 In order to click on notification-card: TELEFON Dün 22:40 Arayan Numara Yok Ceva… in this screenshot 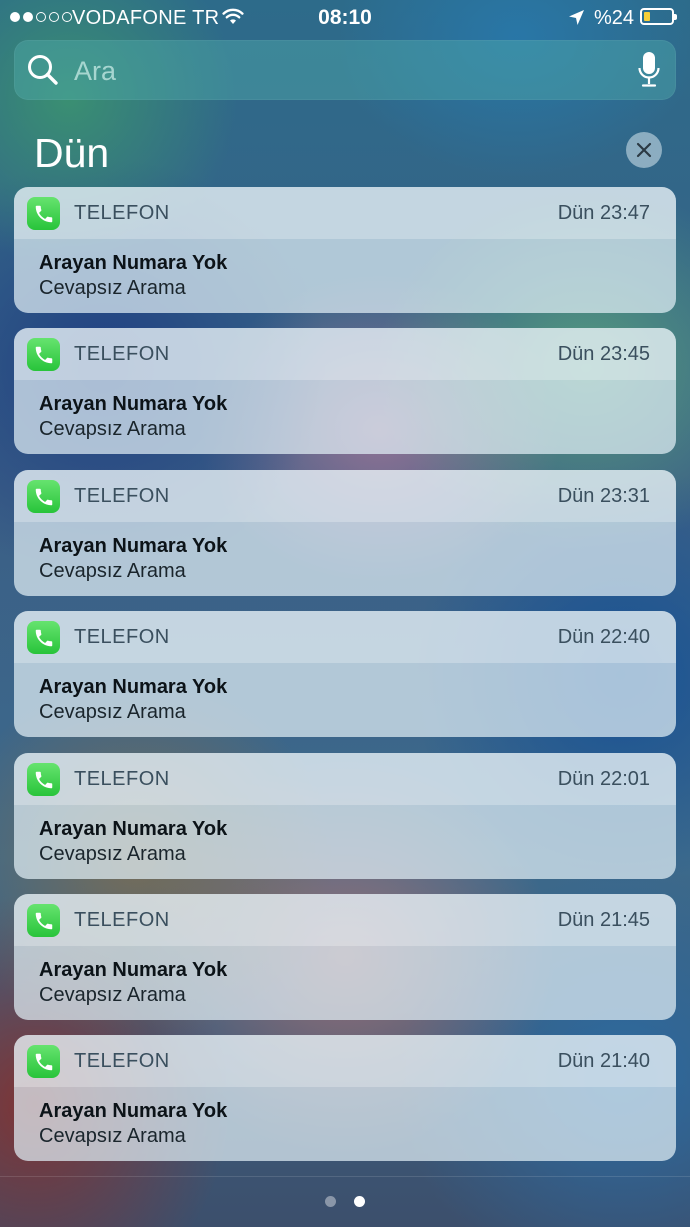, I will do `click(345, 674)`.